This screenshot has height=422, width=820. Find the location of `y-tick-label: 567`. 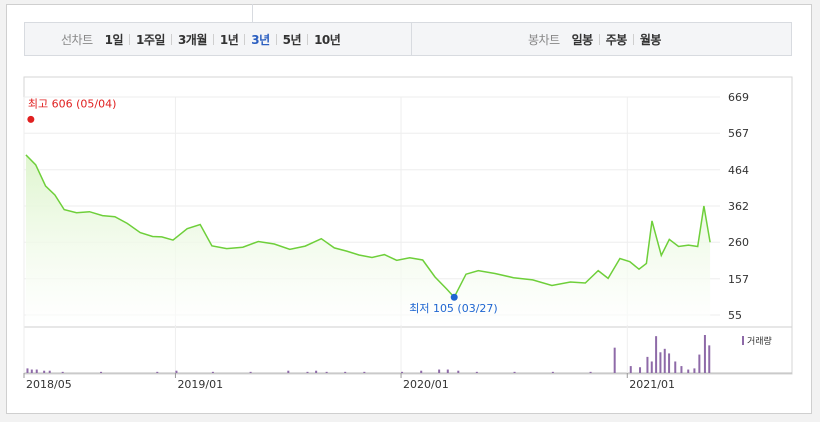

y-tick-label: 567 is located at coordinates (738, 133).